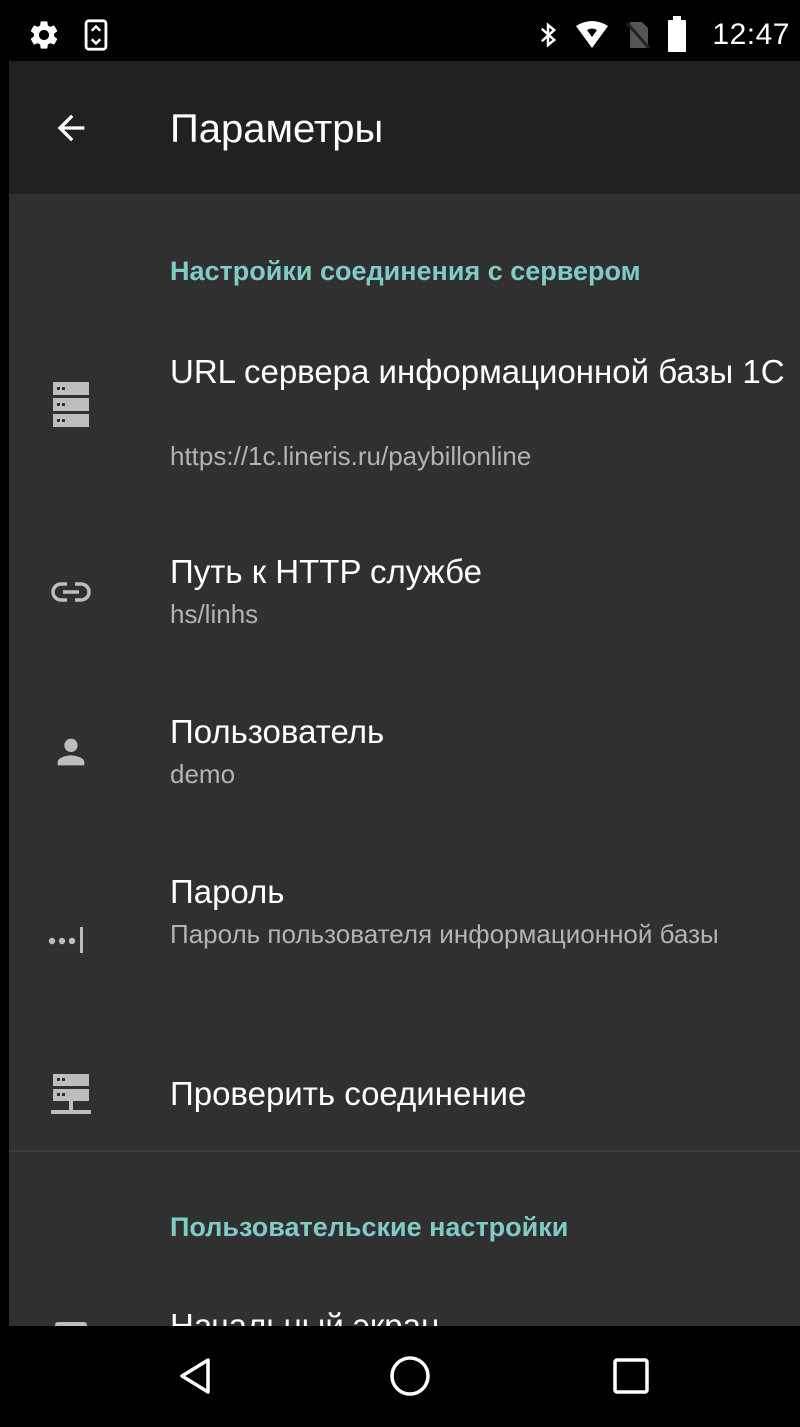 The image size is (800, 1427). What do you see at coordinates (548, 37) in the screenshot?
I see `bluetooth-icon` at bounding box center [548, 37].